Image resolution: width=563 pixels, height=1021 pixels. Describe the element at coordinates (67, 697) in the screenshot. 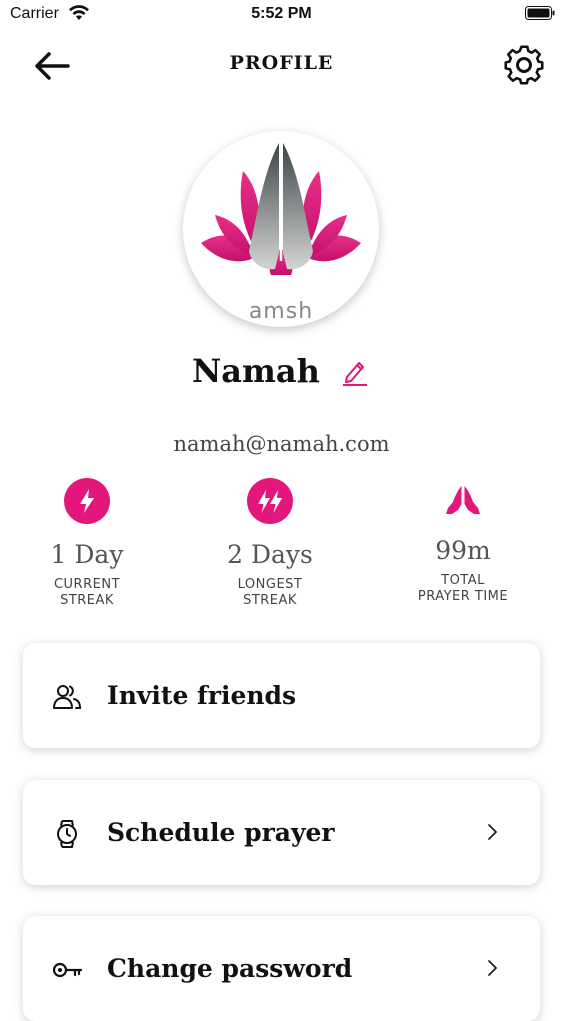

I see `users-icon` at that location.